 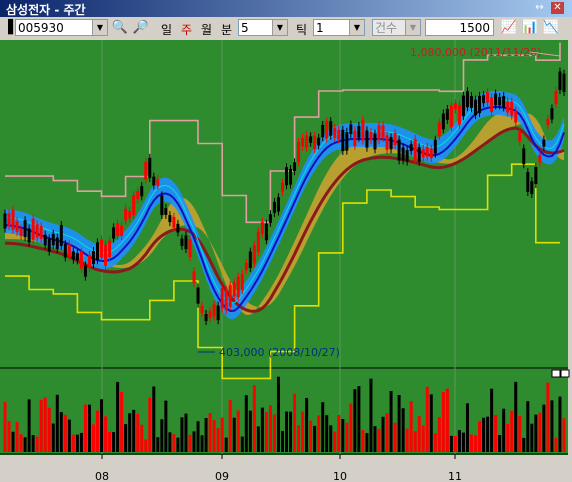 What do you see at coordinates (8, 28) in the screenshot?
I see `code-picker-icon: ▐` at bounding box center [8, 28].